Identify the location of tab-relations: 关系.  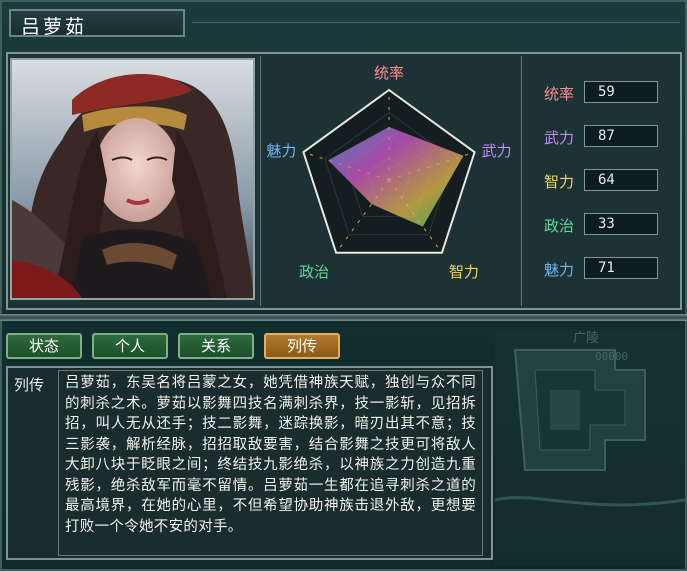
(216, 346).